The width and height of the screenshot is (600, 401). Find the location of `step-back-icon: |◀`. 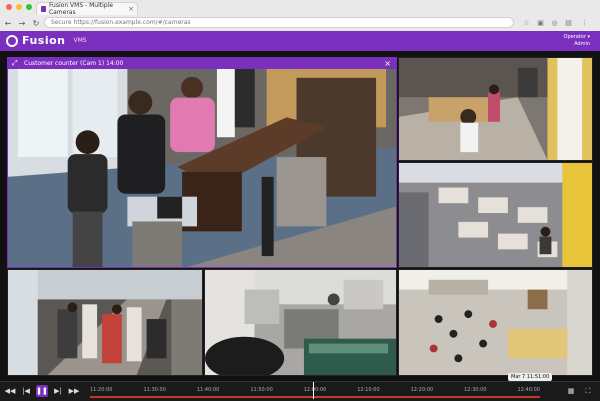

step-back-icon: |◀ is located at coordinates (26, 391).